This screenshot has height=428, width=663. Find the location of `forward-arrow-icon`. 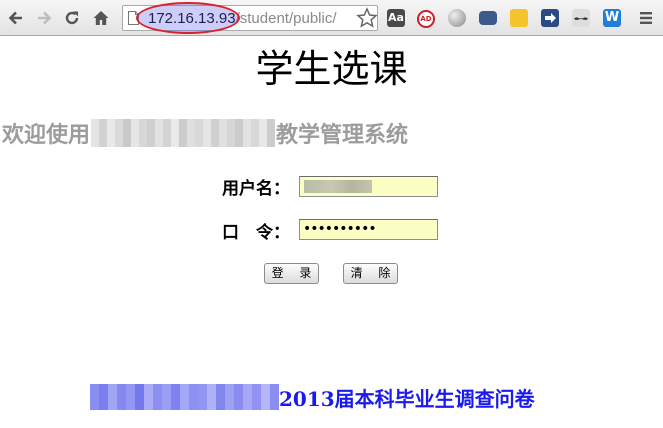

forward-arrow-icon is located at coordinates (45, 18).